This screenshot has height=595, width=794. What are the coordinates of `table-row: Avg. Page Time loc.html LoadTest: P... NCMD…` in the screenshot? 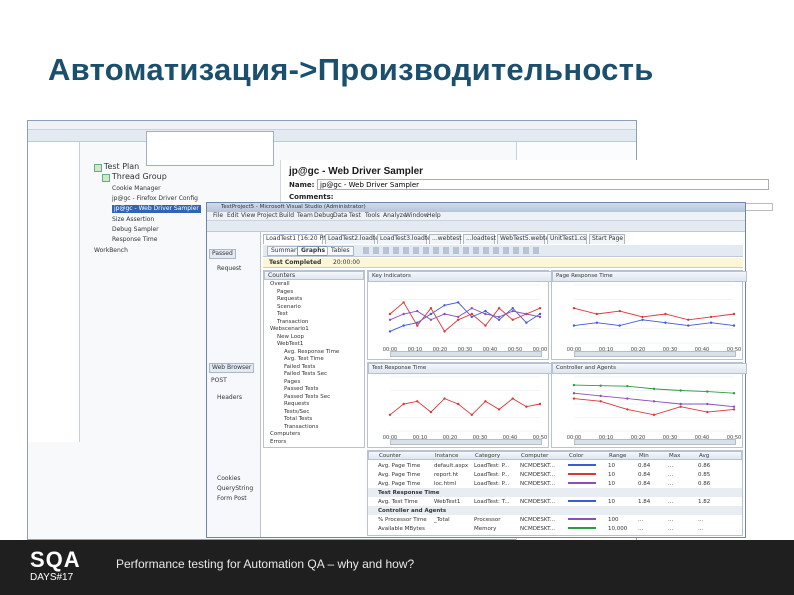 It's located at (555, 483).